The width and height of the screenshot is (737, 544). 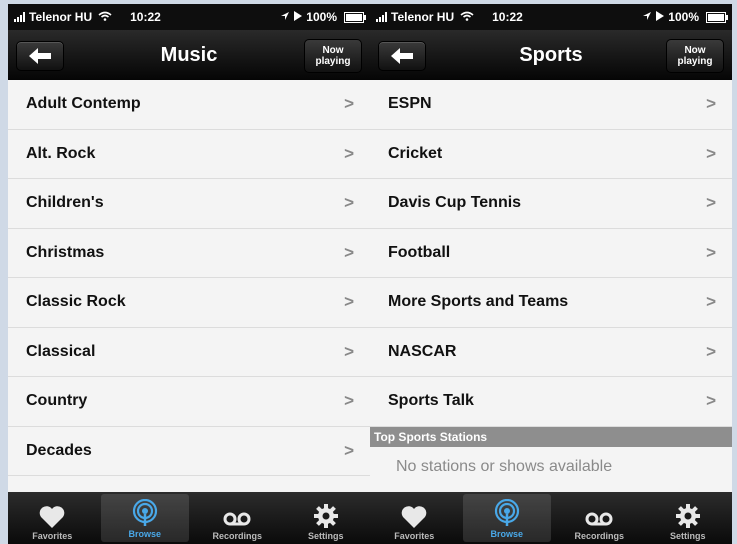 What do you see at coordinates (419, 252) in the screenshot?
I see `list-item-label: Football` at bounding box center [419, 252].